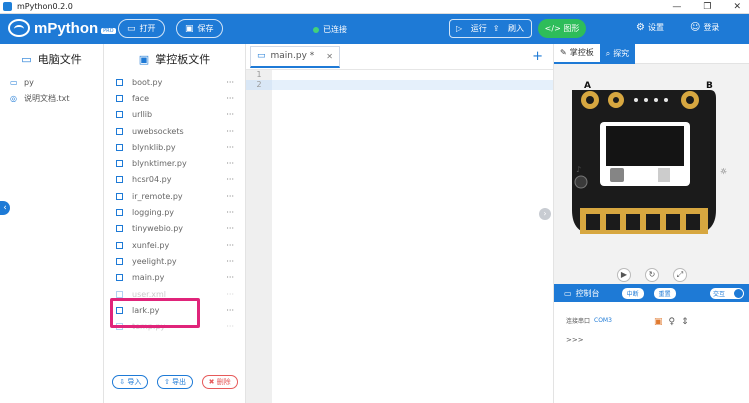  I want to click on tab-board: ✎ 掌控板, so click(577, 54).